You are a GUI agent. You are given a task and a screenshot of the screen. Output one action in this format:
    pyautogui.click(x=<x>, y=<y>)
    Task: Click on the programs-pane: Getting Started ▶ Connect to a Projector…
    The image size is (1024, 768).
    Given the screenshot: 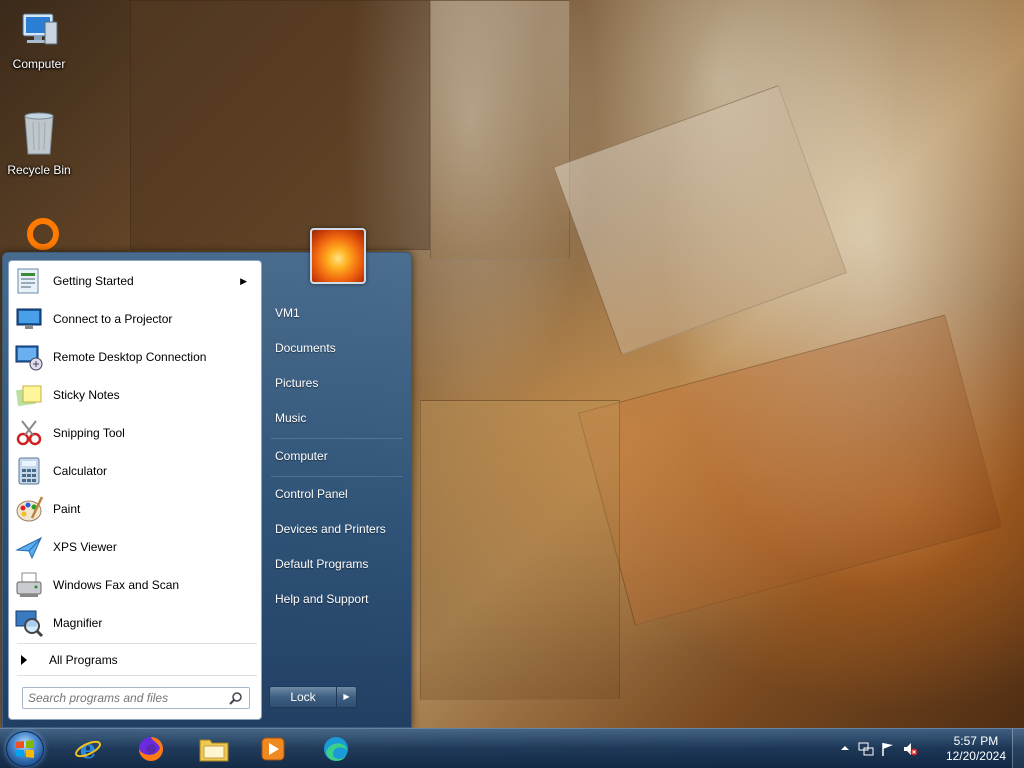 What is the action you would take?
    pyautogui.click(x=135, y=490)
    